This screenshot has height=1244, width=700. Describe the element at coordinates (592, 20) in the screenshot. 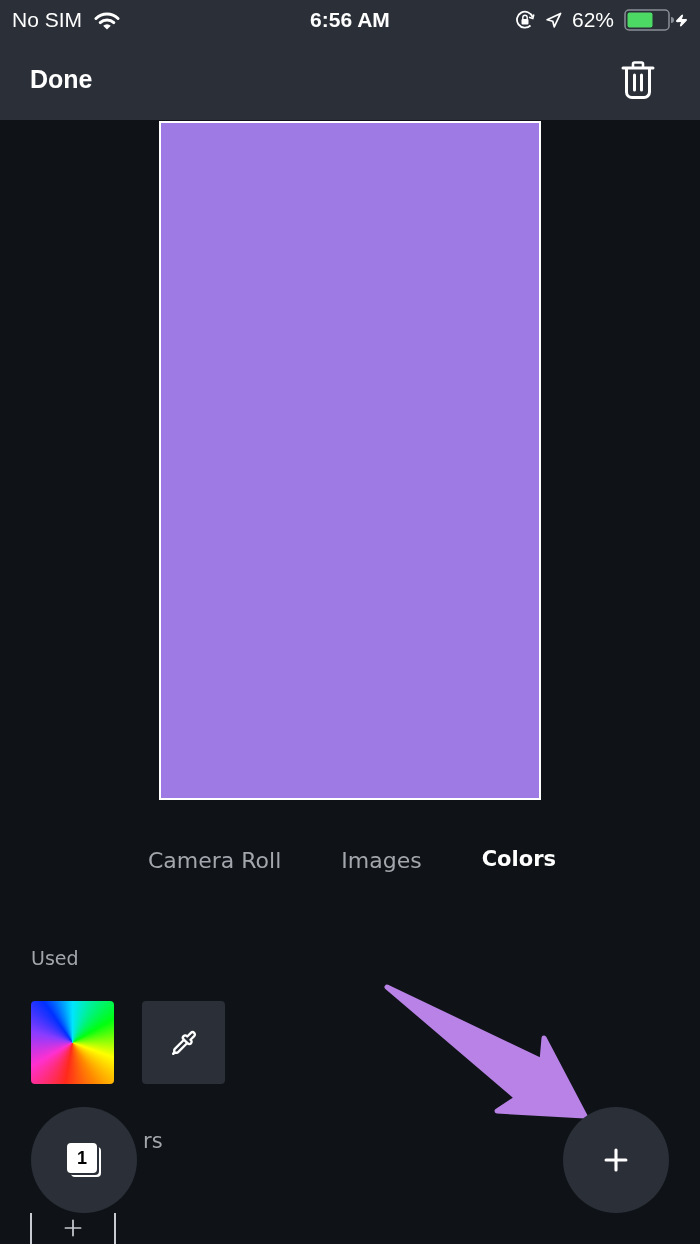

I see `battery-percent: 62%` at that location.